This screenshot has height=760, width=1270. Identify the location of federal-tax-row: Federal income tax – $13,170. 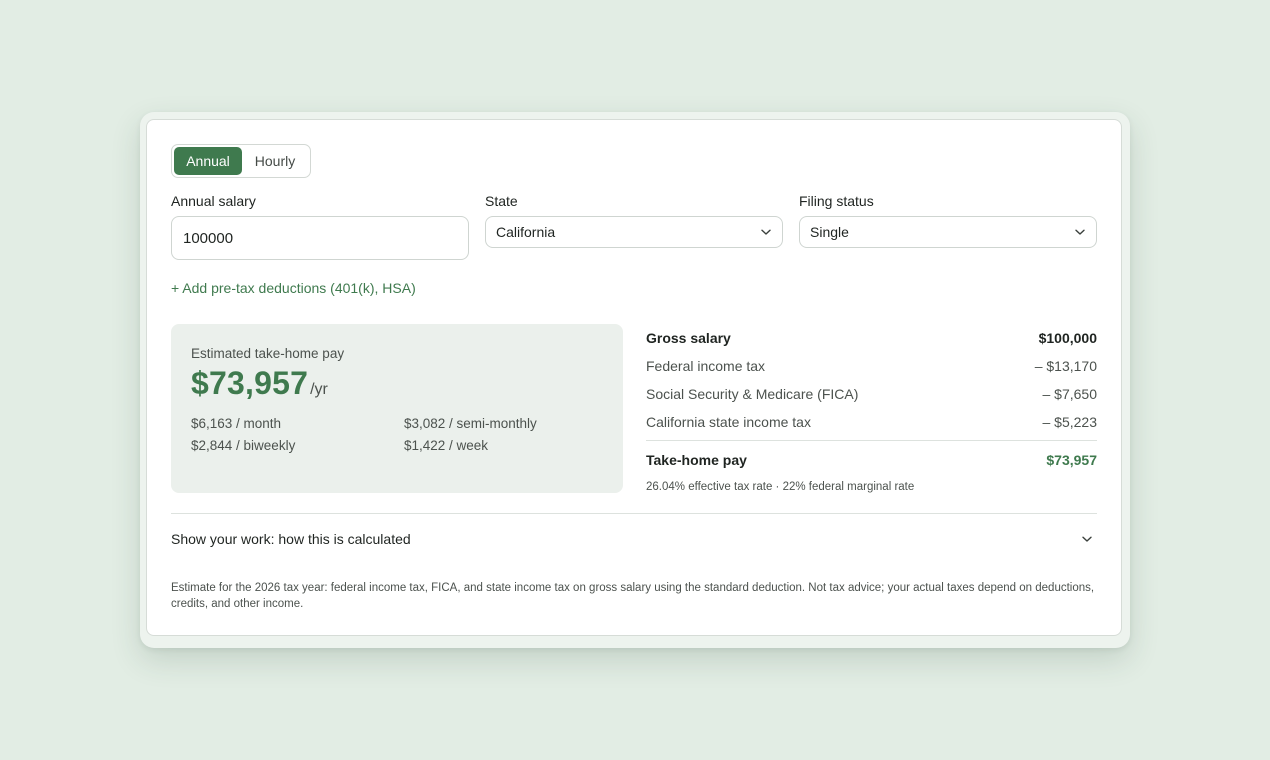
(871, 366).